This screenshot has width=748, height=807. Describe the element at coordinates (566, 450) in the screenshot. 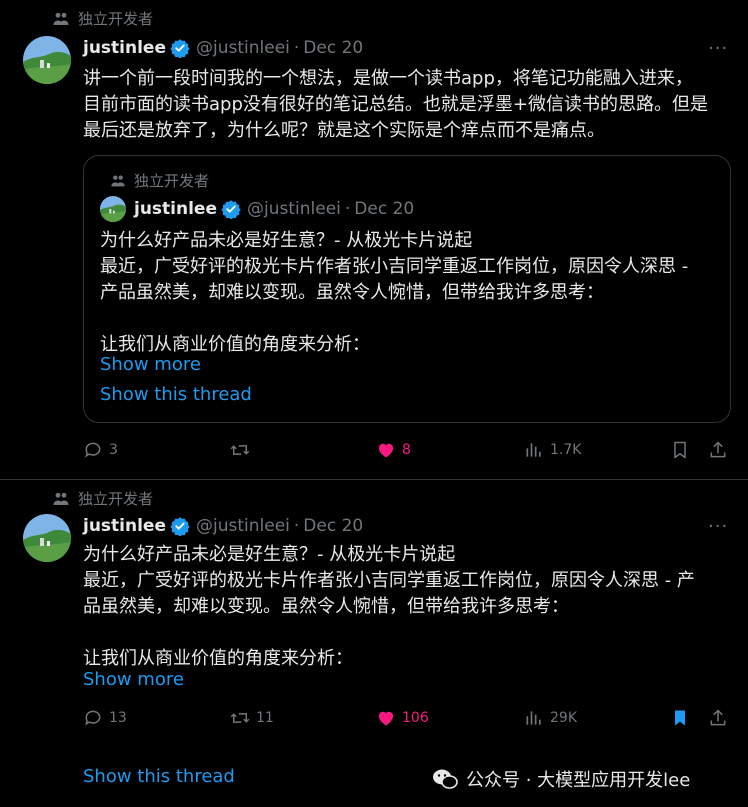

I see `views-count: 1.7K` at that location.